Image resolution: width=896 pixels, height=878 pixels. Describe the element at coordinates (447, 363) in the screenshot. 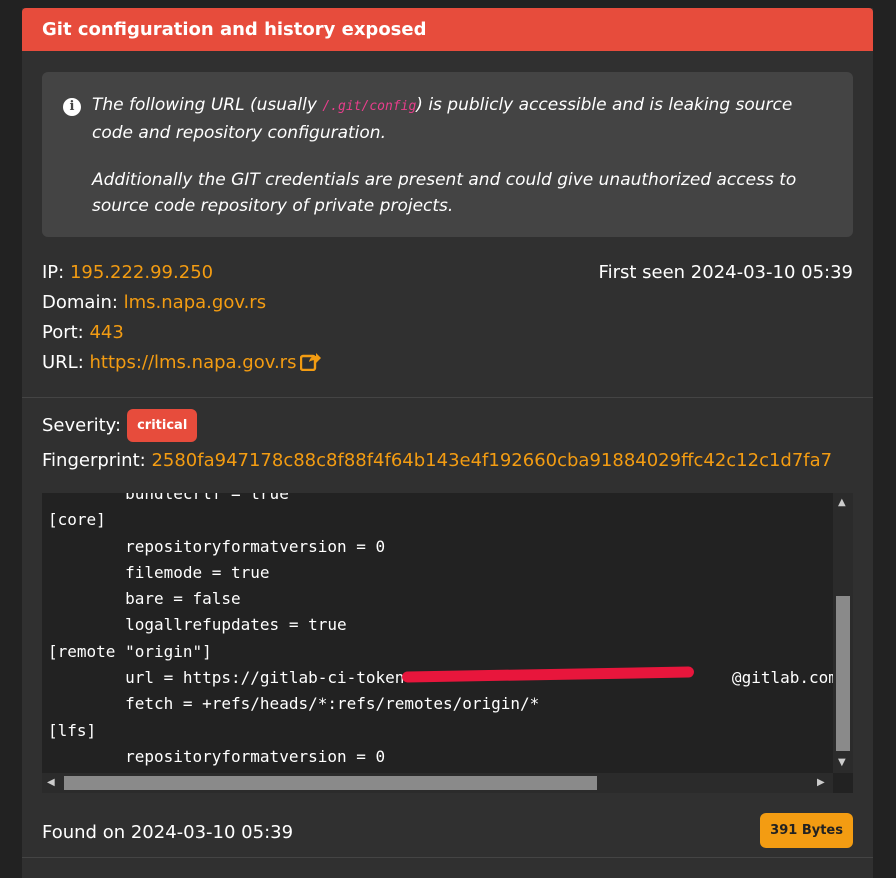

I see `url-row: URL: https://lms.napa.gov.rs` at that location.